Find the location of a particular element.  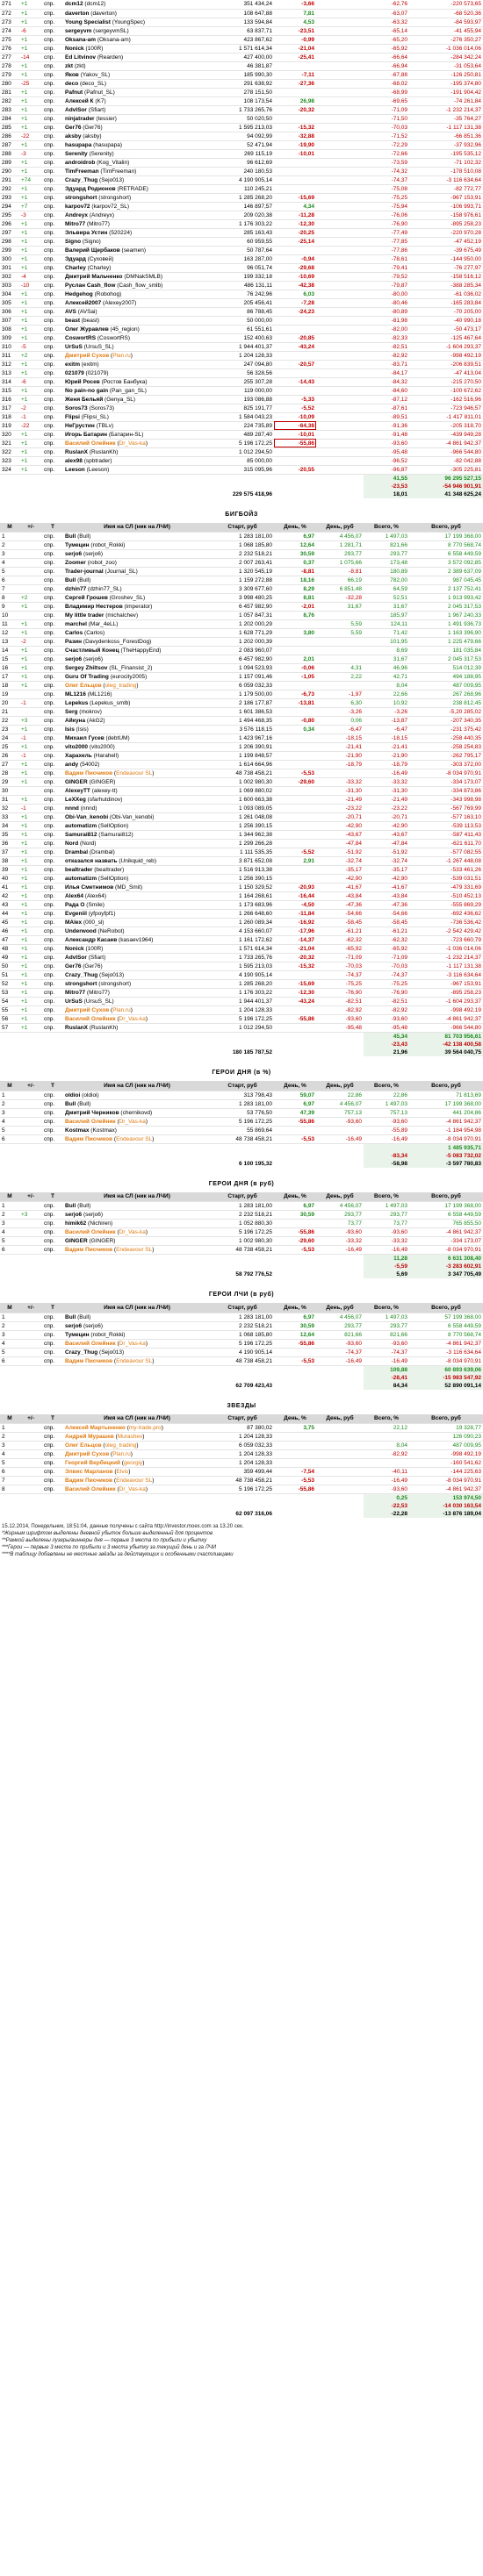

participant-nick: Dr_Vas-ka is located at coordinates (132, 1489).